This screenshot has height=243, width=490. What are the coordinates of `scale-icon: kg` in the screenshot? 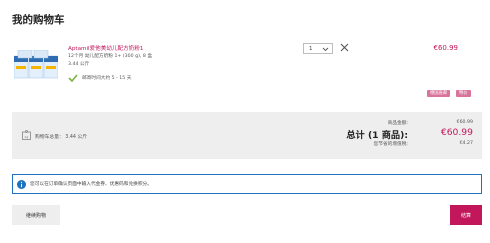 It's located at (26, 135).